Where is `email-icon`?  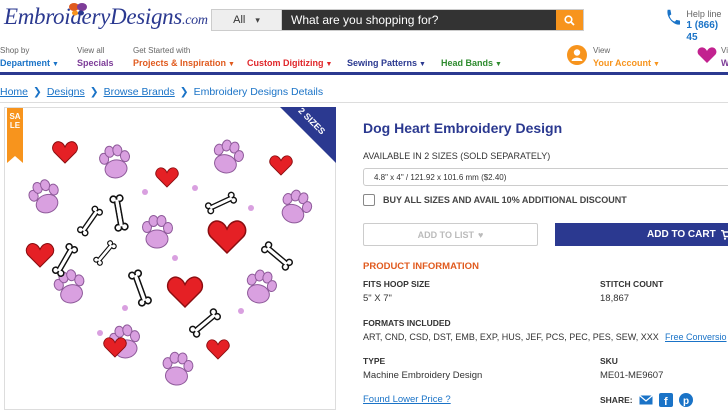
email-icon is located at coordinates (645, 400).